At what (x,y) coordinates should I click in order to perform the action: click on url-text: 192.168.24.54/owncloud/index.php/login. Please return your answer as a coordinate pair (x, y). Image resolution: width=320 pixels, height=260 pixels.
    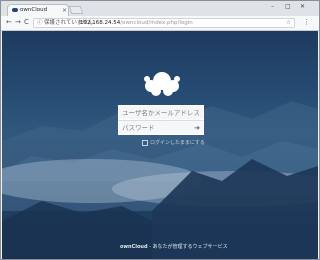
    Looking at the image, I should click on (136, 23).